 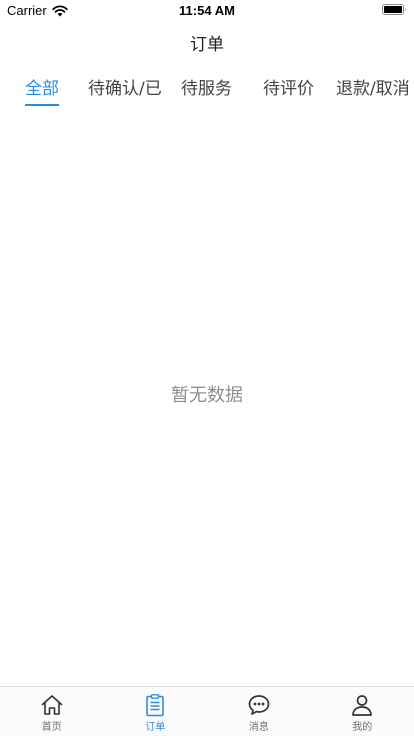 What do you see at coordinates (42, 89) in the screenshot?
I see `tab-label: 全部` at bounding box center [42, 89].